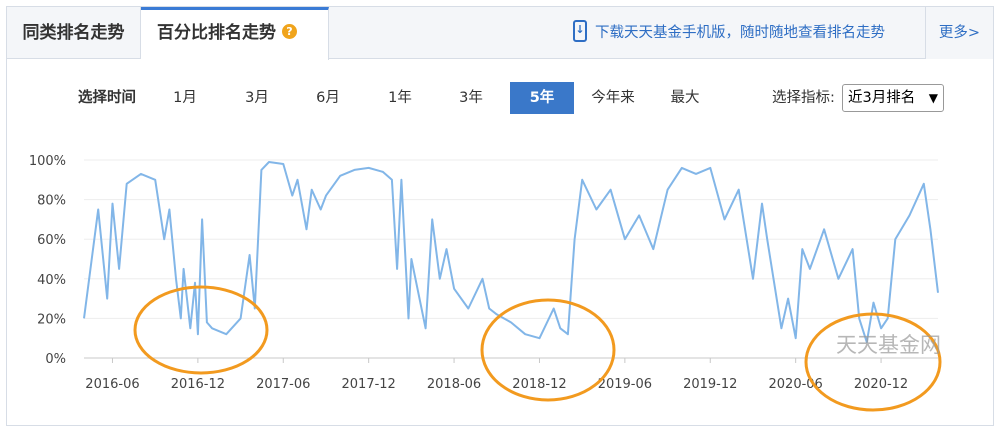  Describe the element at coordinates (112, 384) in the screenshot. I see `x-tick-label: 2016-06` at that location.